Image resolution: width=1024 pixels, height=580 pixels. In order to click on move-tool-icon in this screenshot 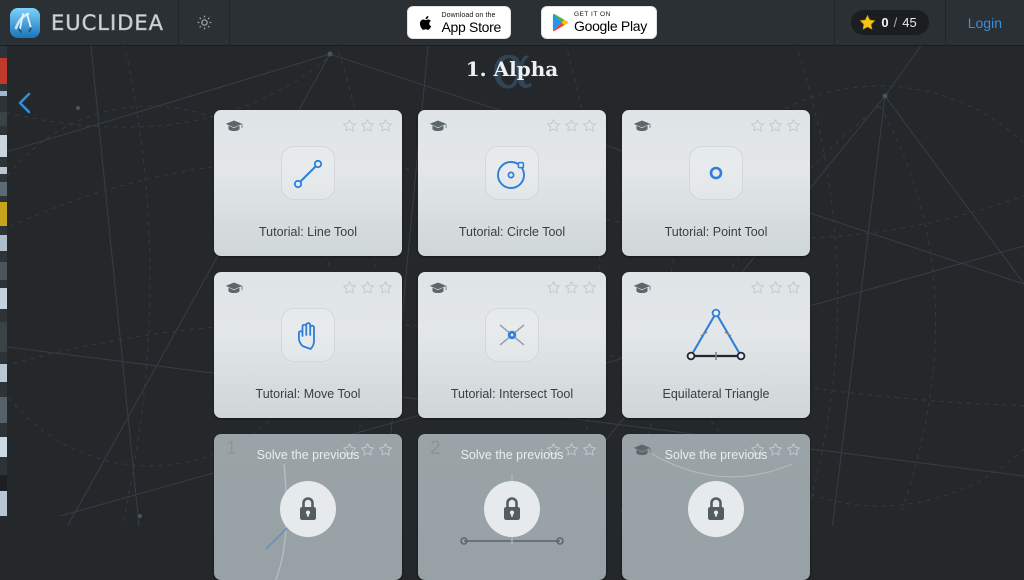, I will do `click(306, 336)`.